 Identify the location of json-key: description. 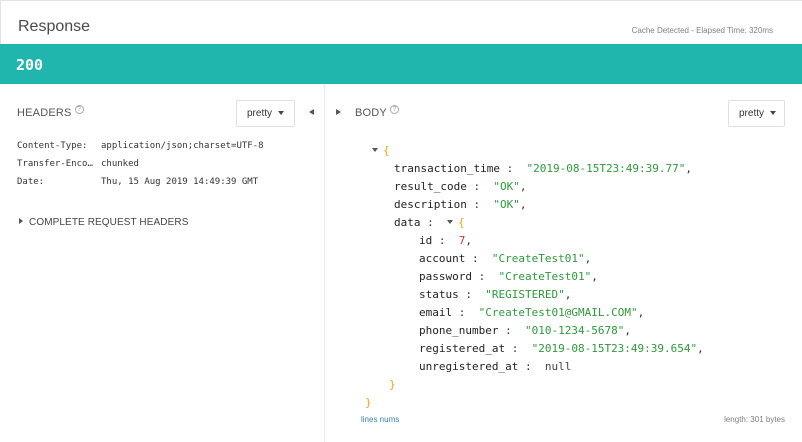
(430, 204).